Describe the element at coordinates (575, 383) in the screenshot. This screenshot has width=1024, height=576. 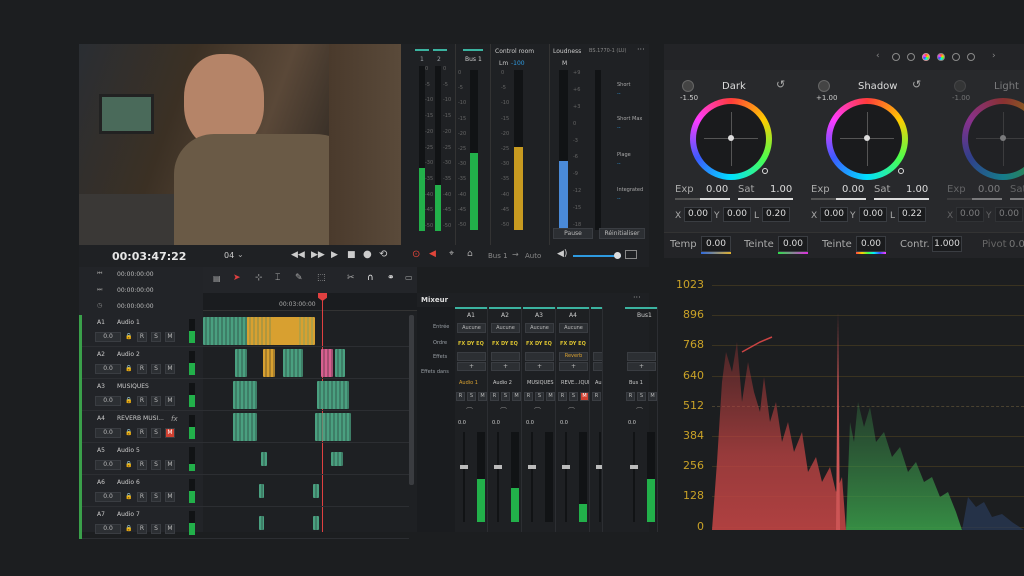
I see `strip-name: REVE...IQUE` at that location.